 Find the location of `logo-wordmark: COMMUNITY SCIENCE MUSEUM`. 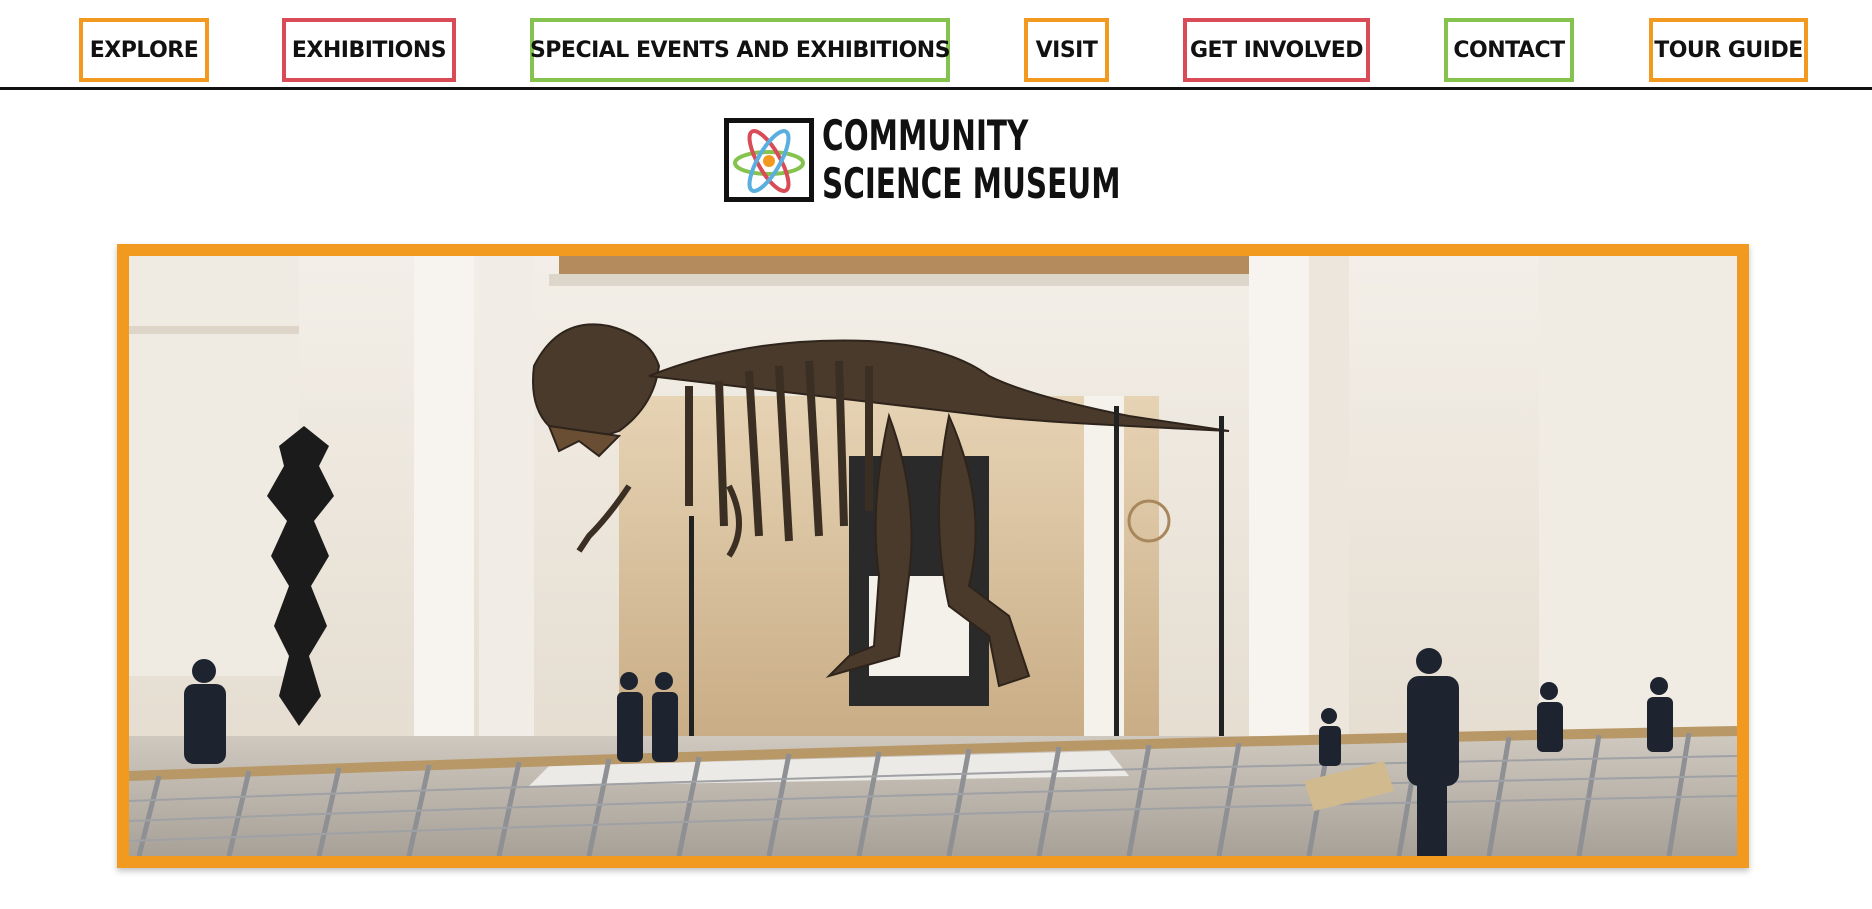

logo-wordmark: COMMUNITY SCIENCE MUSEUM is located at coordinates (971, 160).